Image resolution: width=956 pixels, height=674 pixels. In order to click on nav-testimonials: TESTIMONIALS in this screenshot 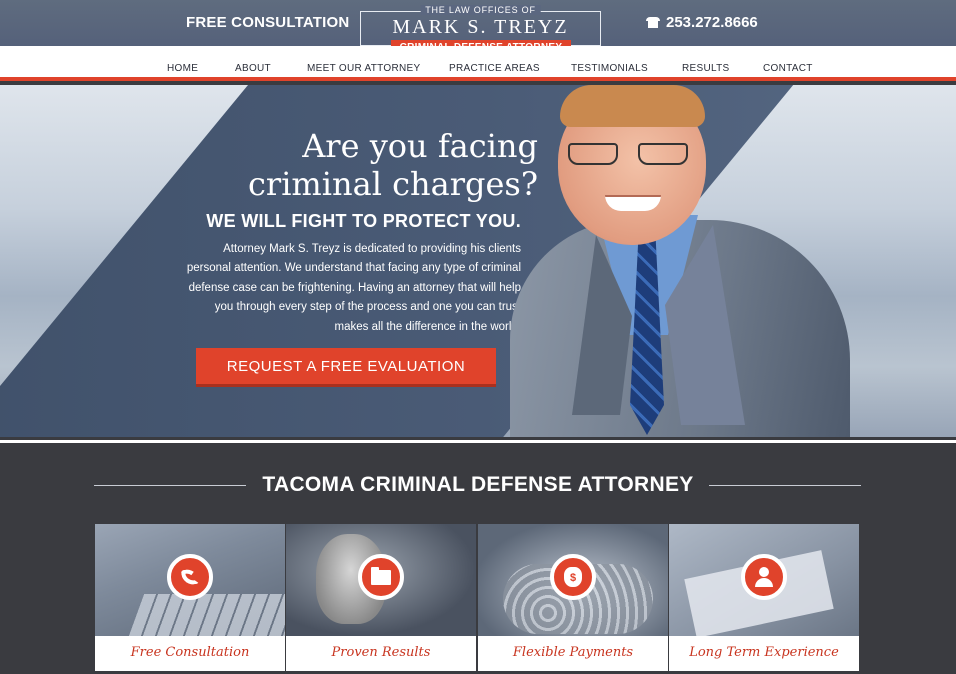, I will do `click(609, 68)`.